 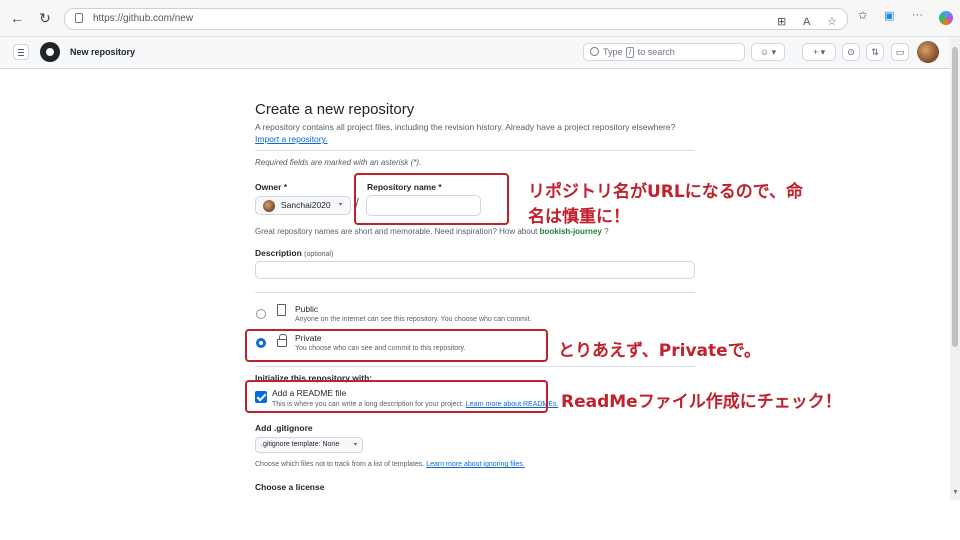 I want to click on back-icon: ←, so click(x=17, y=18).